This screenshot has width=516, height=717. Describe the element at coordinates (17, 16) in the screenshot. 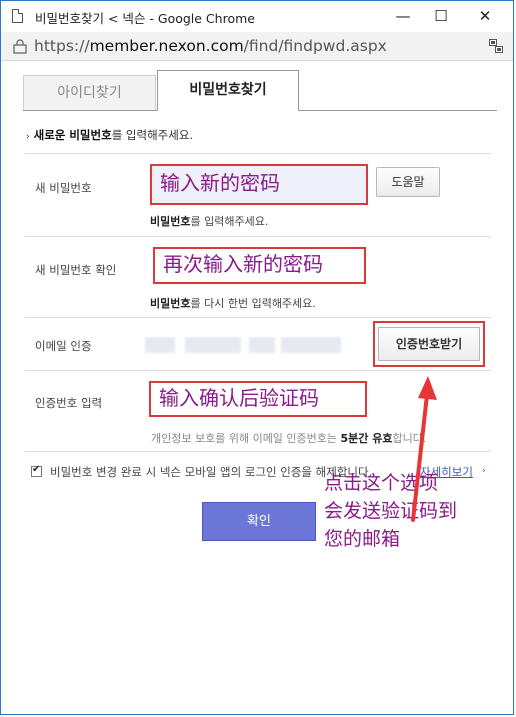

I see `page-icon` at that location.